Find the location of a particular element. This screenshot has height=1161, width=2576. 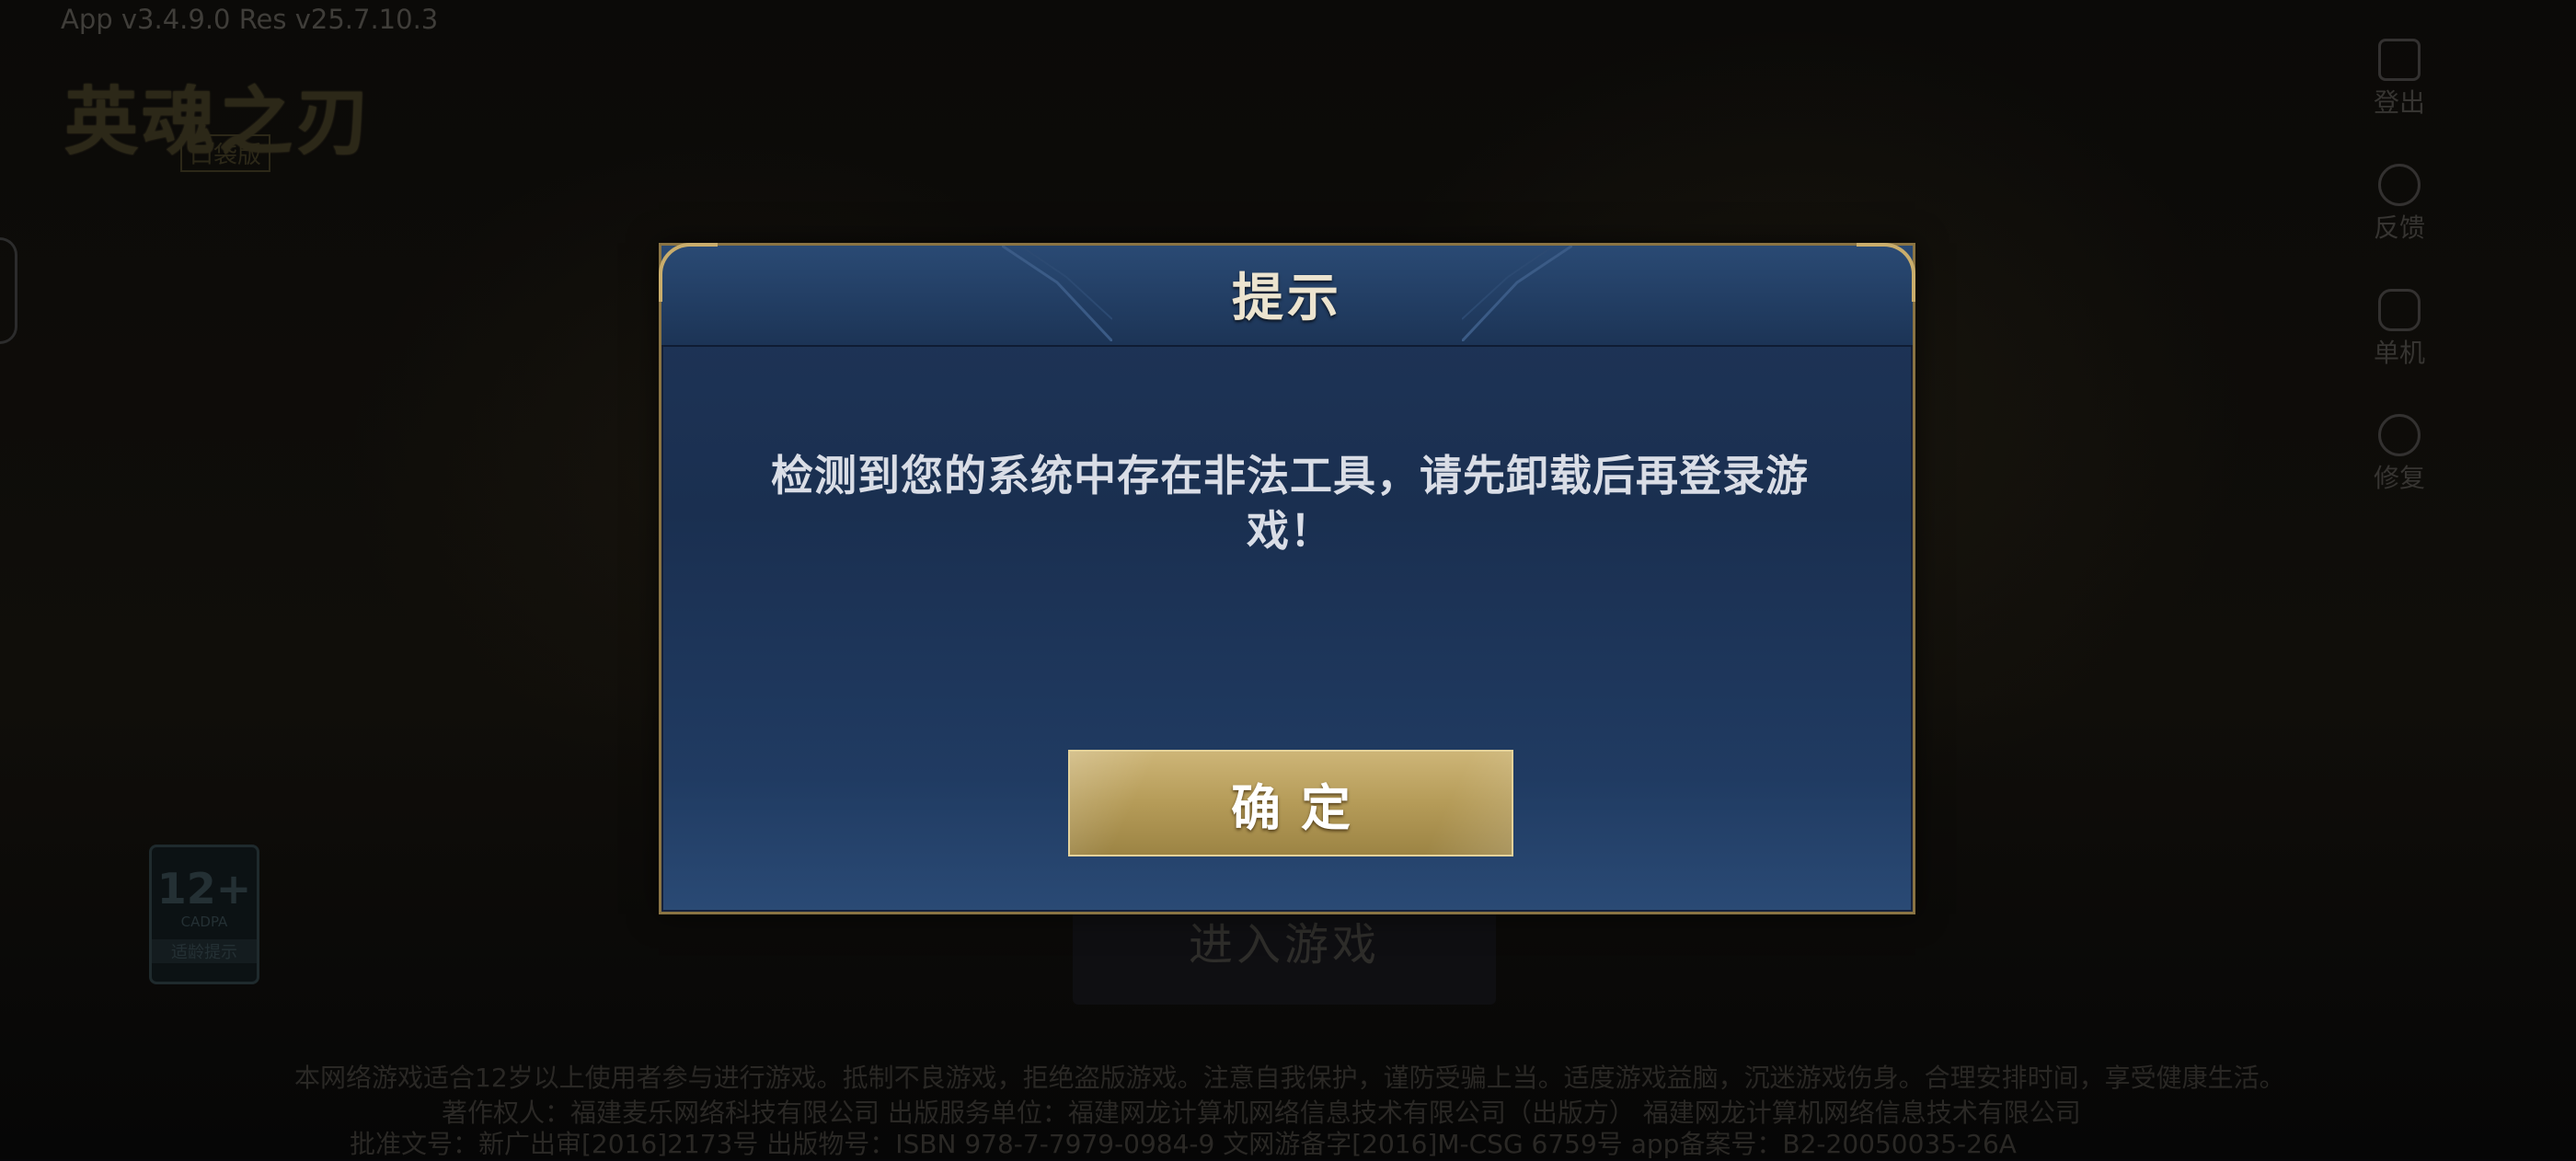

dialog-title: 提示 is located at coordinates (1287, 298).